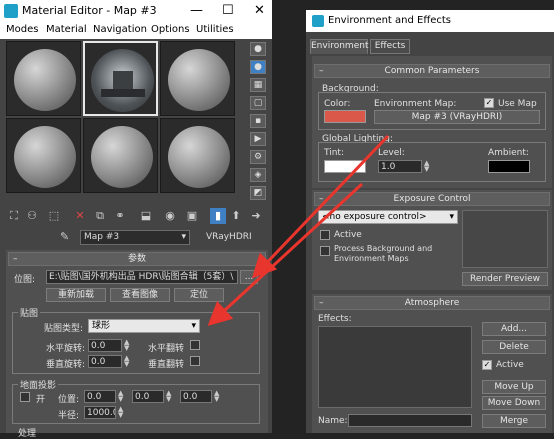 Image resolution: width=554 pixels, height=439 pixels. Describe the element at coordinates (320, 206) in the screenshot. I see `annotation-arrow-to-path` at that location.